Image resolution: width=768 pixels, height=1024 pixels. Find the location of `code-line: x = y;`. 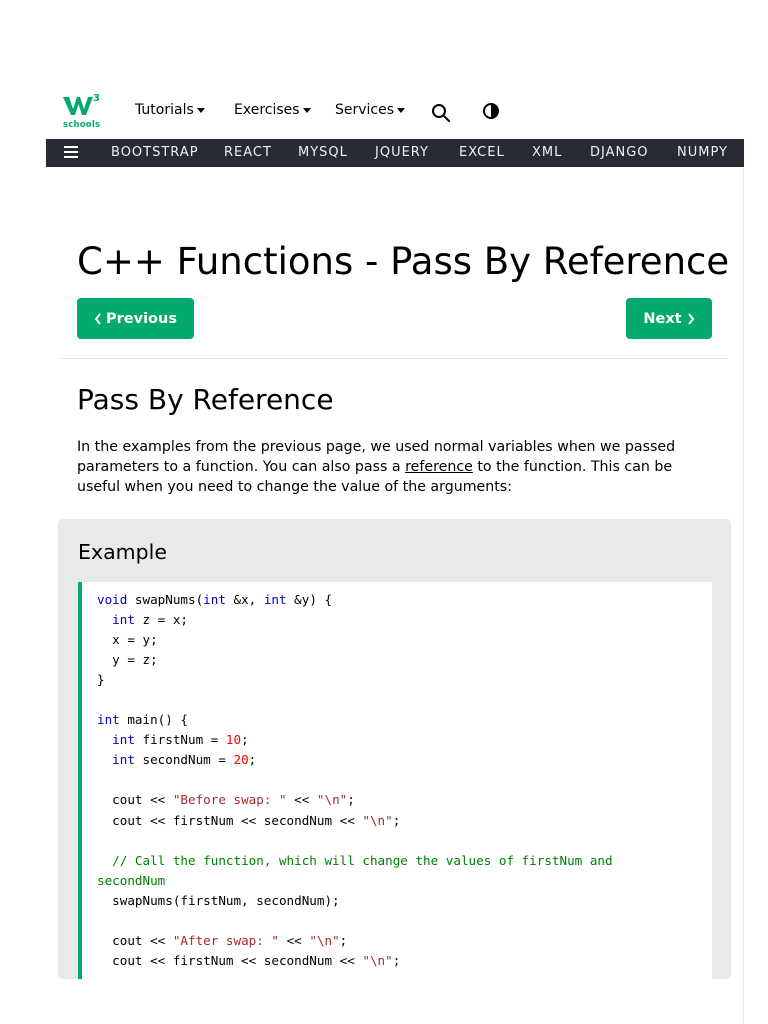

code-line: x = y; is located at coordinates (127, 639).